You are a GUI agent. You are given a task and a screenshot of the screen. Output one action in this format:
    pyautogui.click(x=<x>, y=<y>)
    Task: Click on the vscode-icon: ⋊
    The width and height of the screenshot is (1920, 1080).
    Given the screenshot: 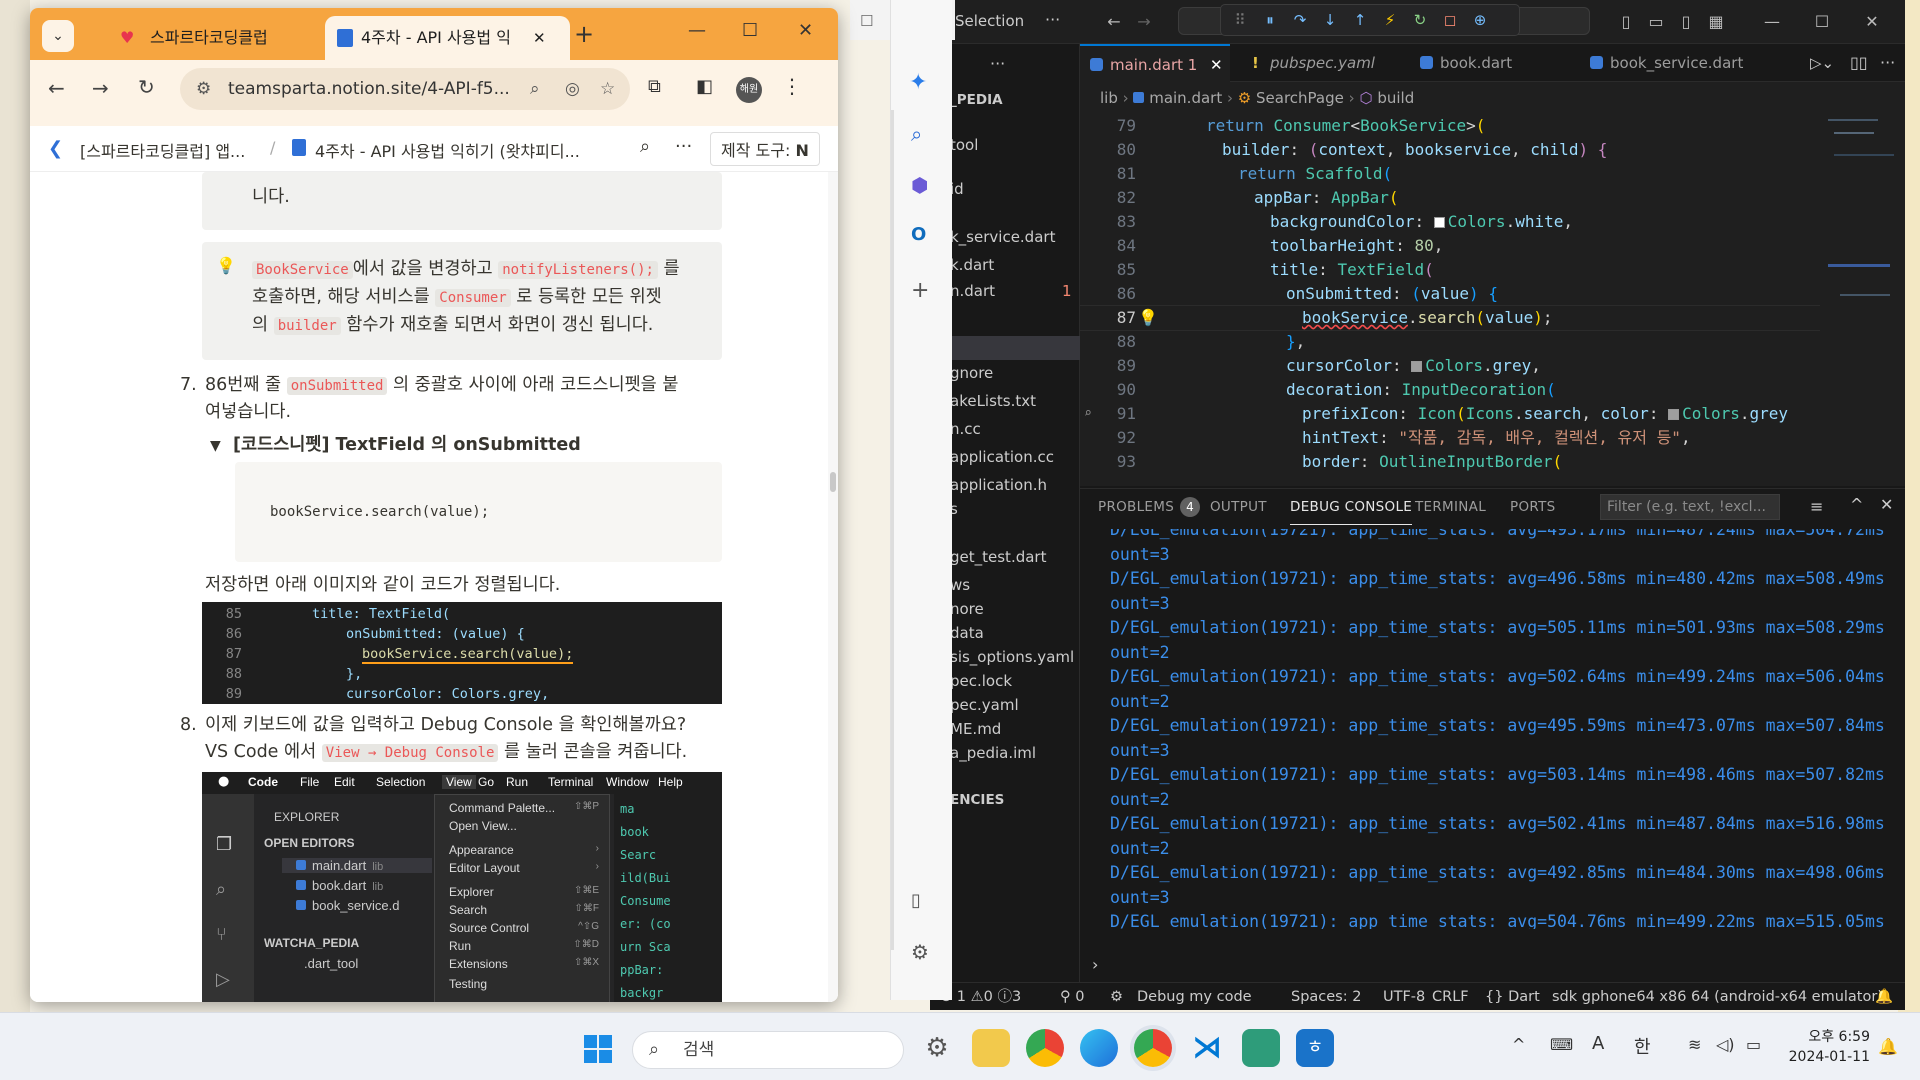 What is the action you would take?
    pyautogui.click(x=1207, y=1048)
    